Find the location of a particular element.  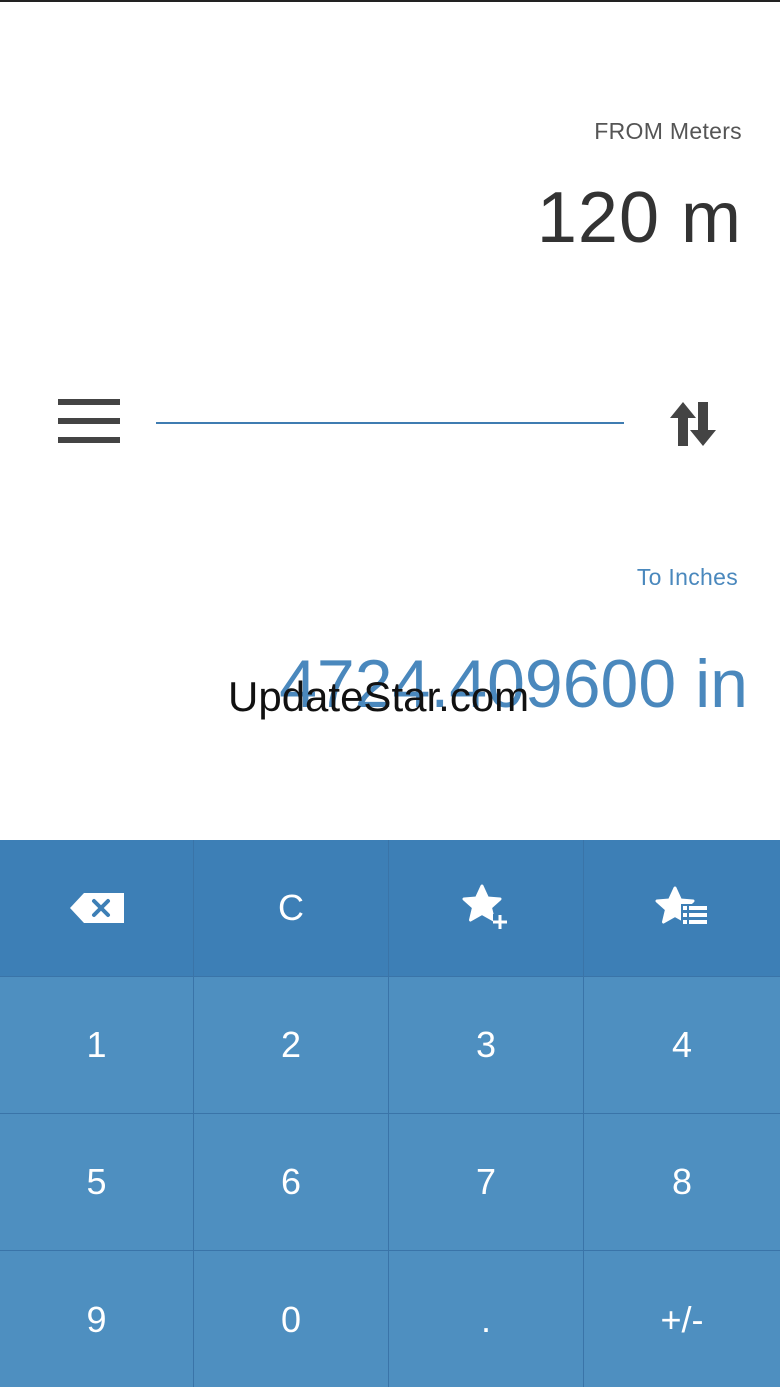

favorites-list-button is located at coordinates (682, 908).